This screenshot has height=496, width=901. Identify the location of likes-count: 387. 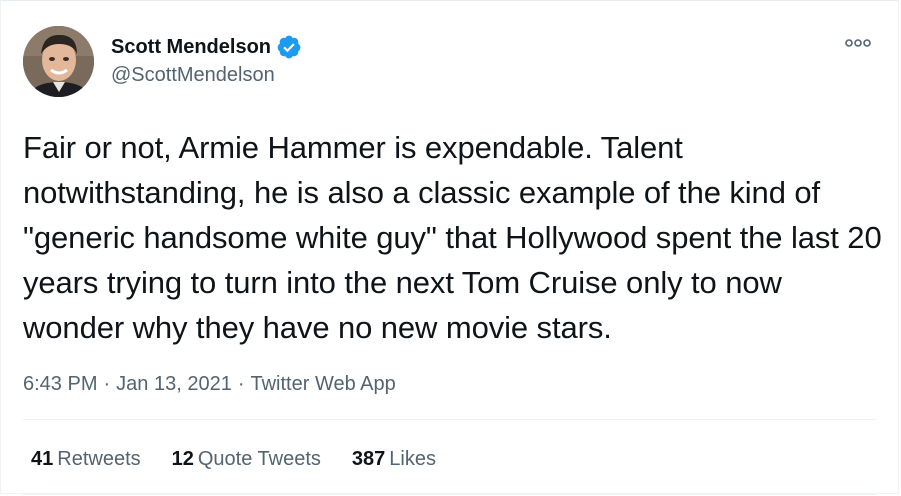
(368, 459).